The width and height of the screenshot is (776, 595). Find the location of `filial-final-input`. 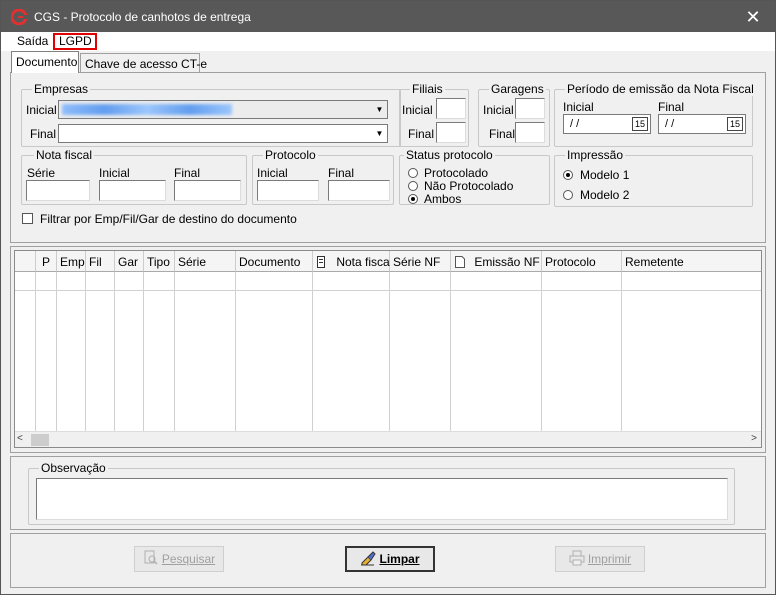

filial-final-input is located at coordinates (451, 132).